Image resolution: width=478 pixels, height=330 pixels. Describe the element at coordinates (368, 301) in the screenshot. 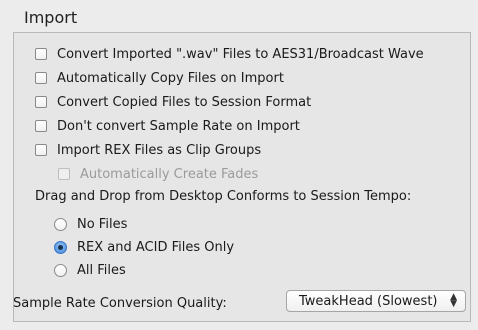

I see `select-value: TweakHead (Slowest)` at that location.